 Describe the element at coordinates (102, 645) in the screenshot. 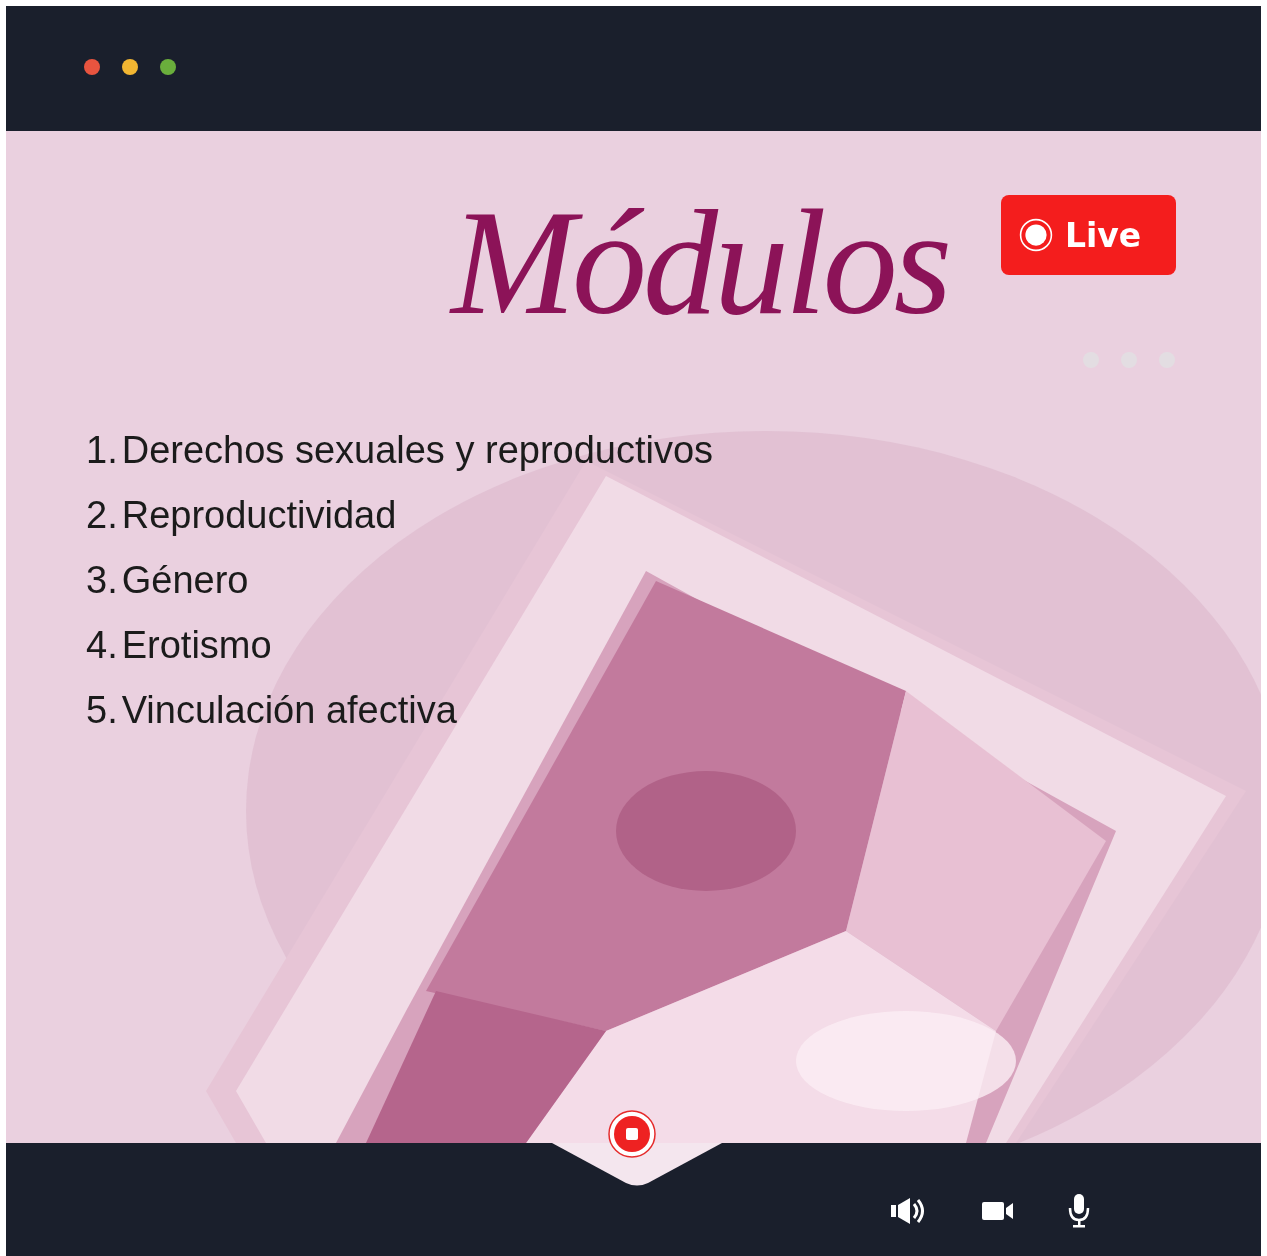

I see `list-number: 4.` at that location.